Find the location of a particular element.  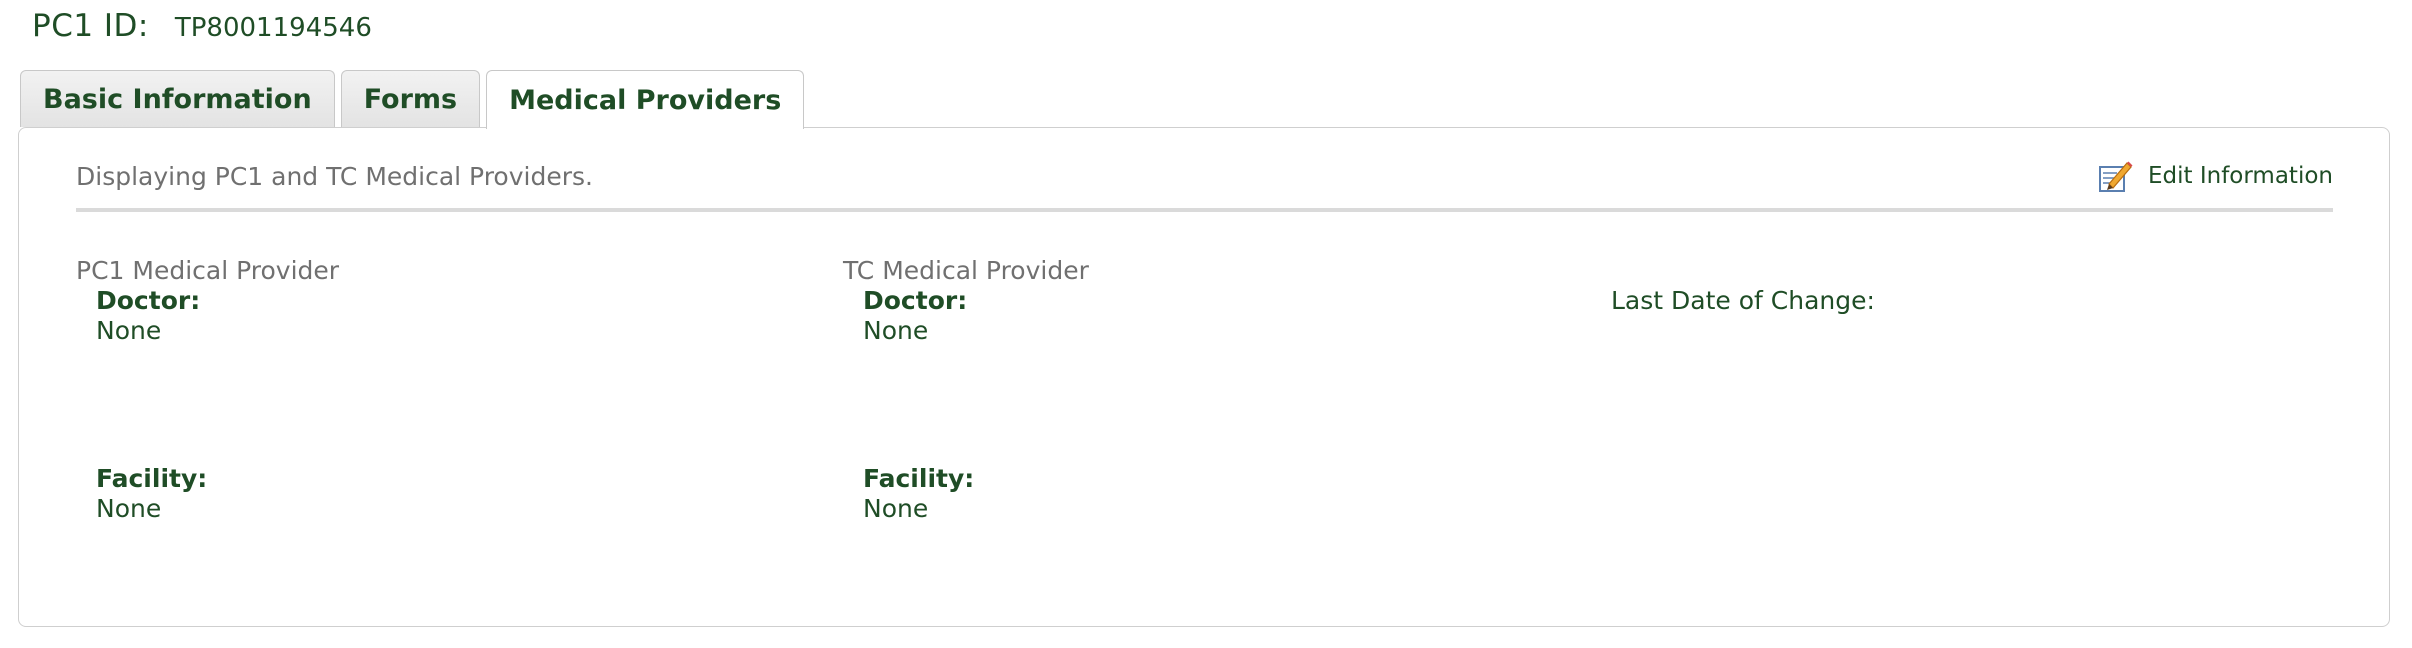

pc1-facility-field: Facility: None is located at coordinates (151, 494).